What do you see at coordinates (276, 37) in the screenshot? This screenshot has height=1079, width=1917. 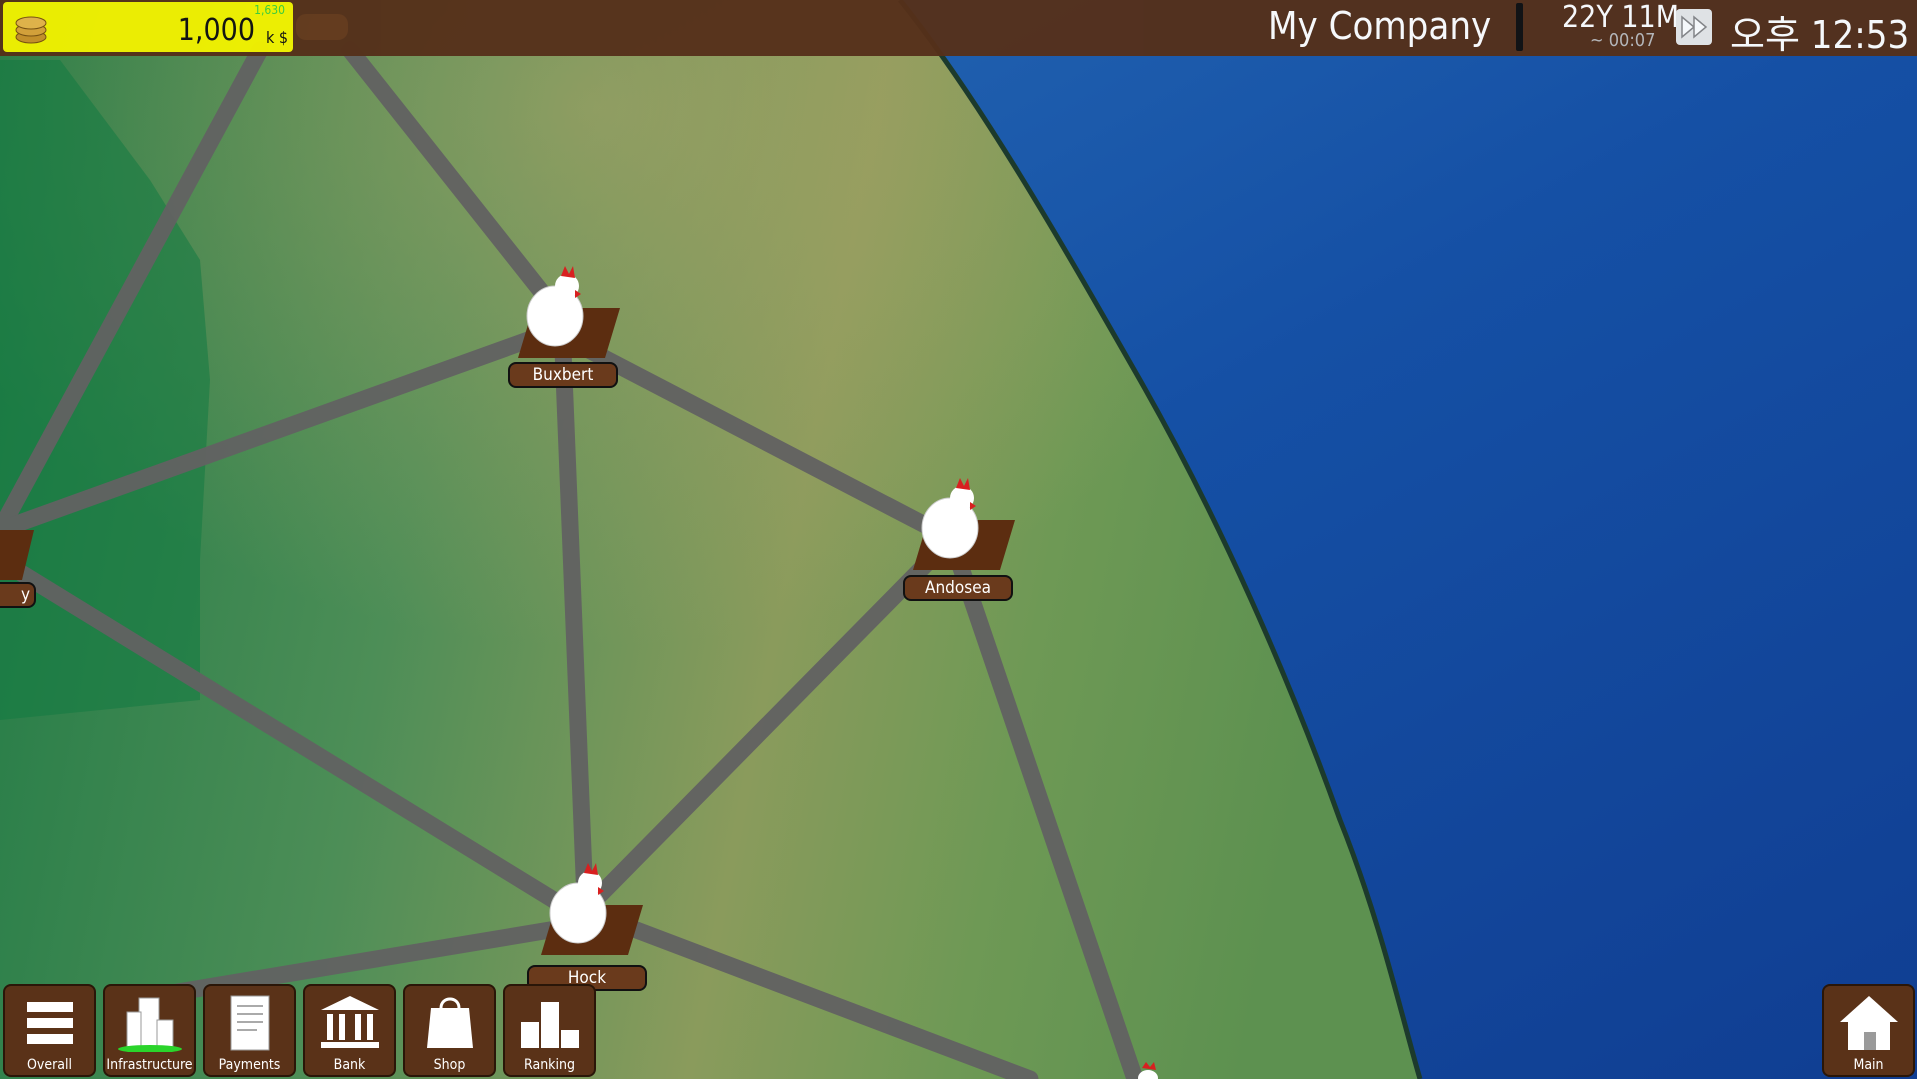 I see `money-unit: k $` at bounding box center [276, 37].